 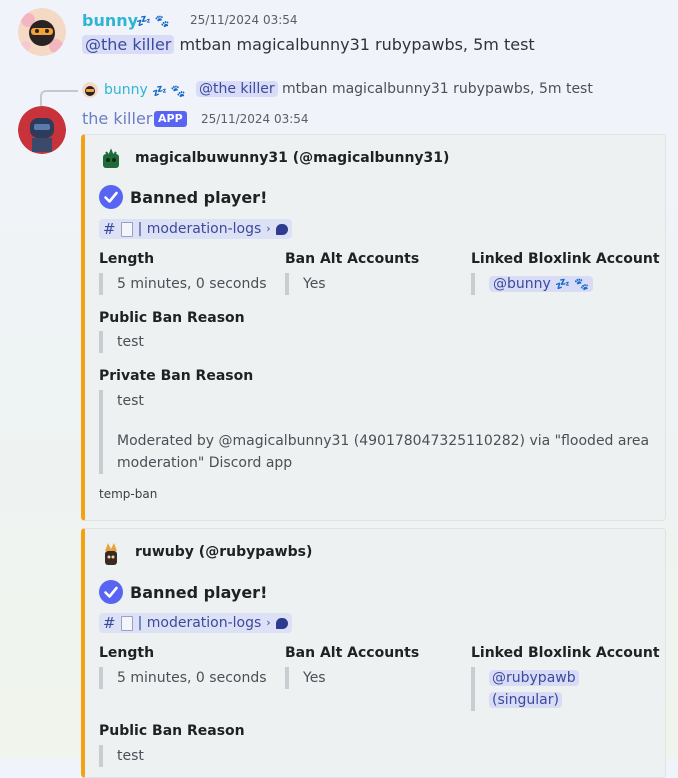 What do you see at coordinates (534, 678) in the screenshot?
I see `linked-account-mention: @rubypawb` at bounding box center [534, 678].